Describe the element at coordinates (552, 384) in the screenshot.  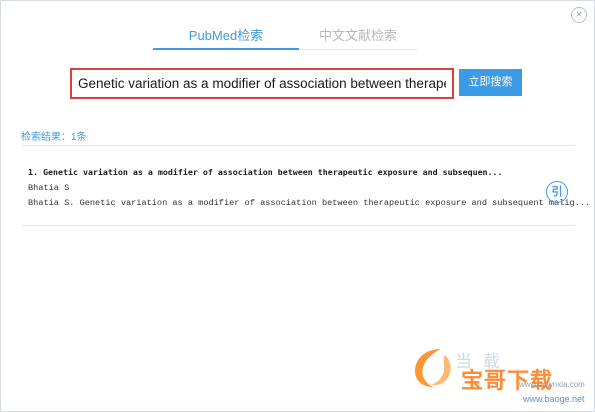
I see `watermark-site-partial: www.downxia.com` at that location.